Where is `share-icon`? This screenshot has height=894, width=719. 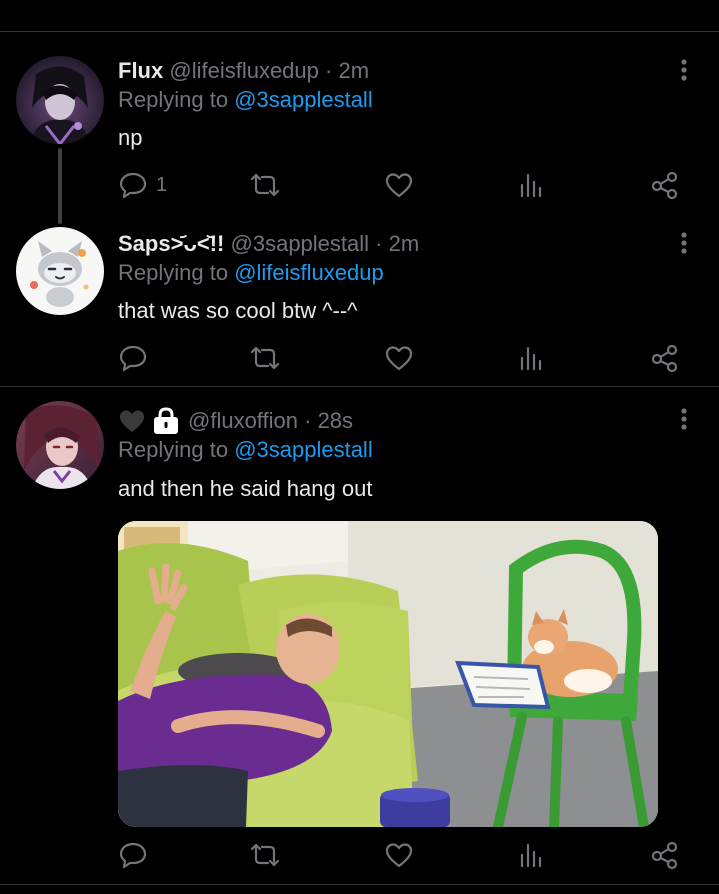 share-icon is located at coordinates (664, 855).